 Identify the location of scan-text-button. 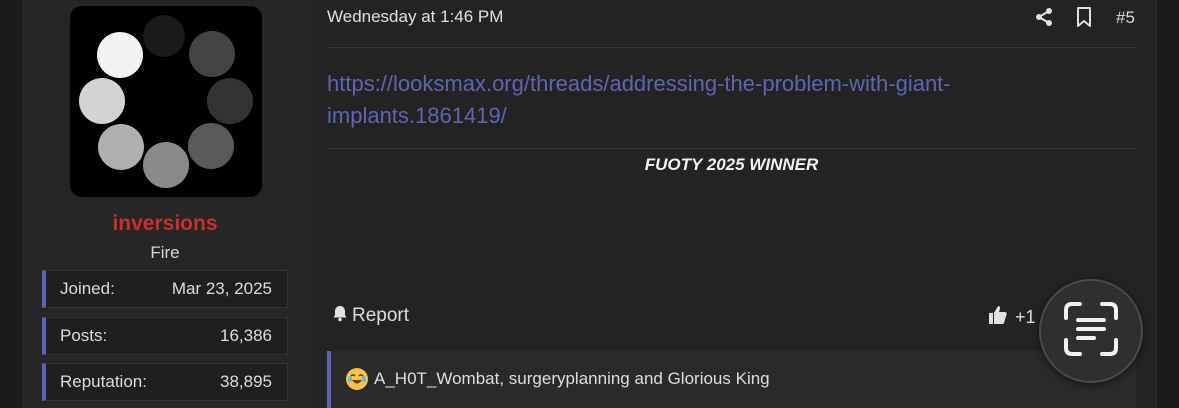
(1091, 331).